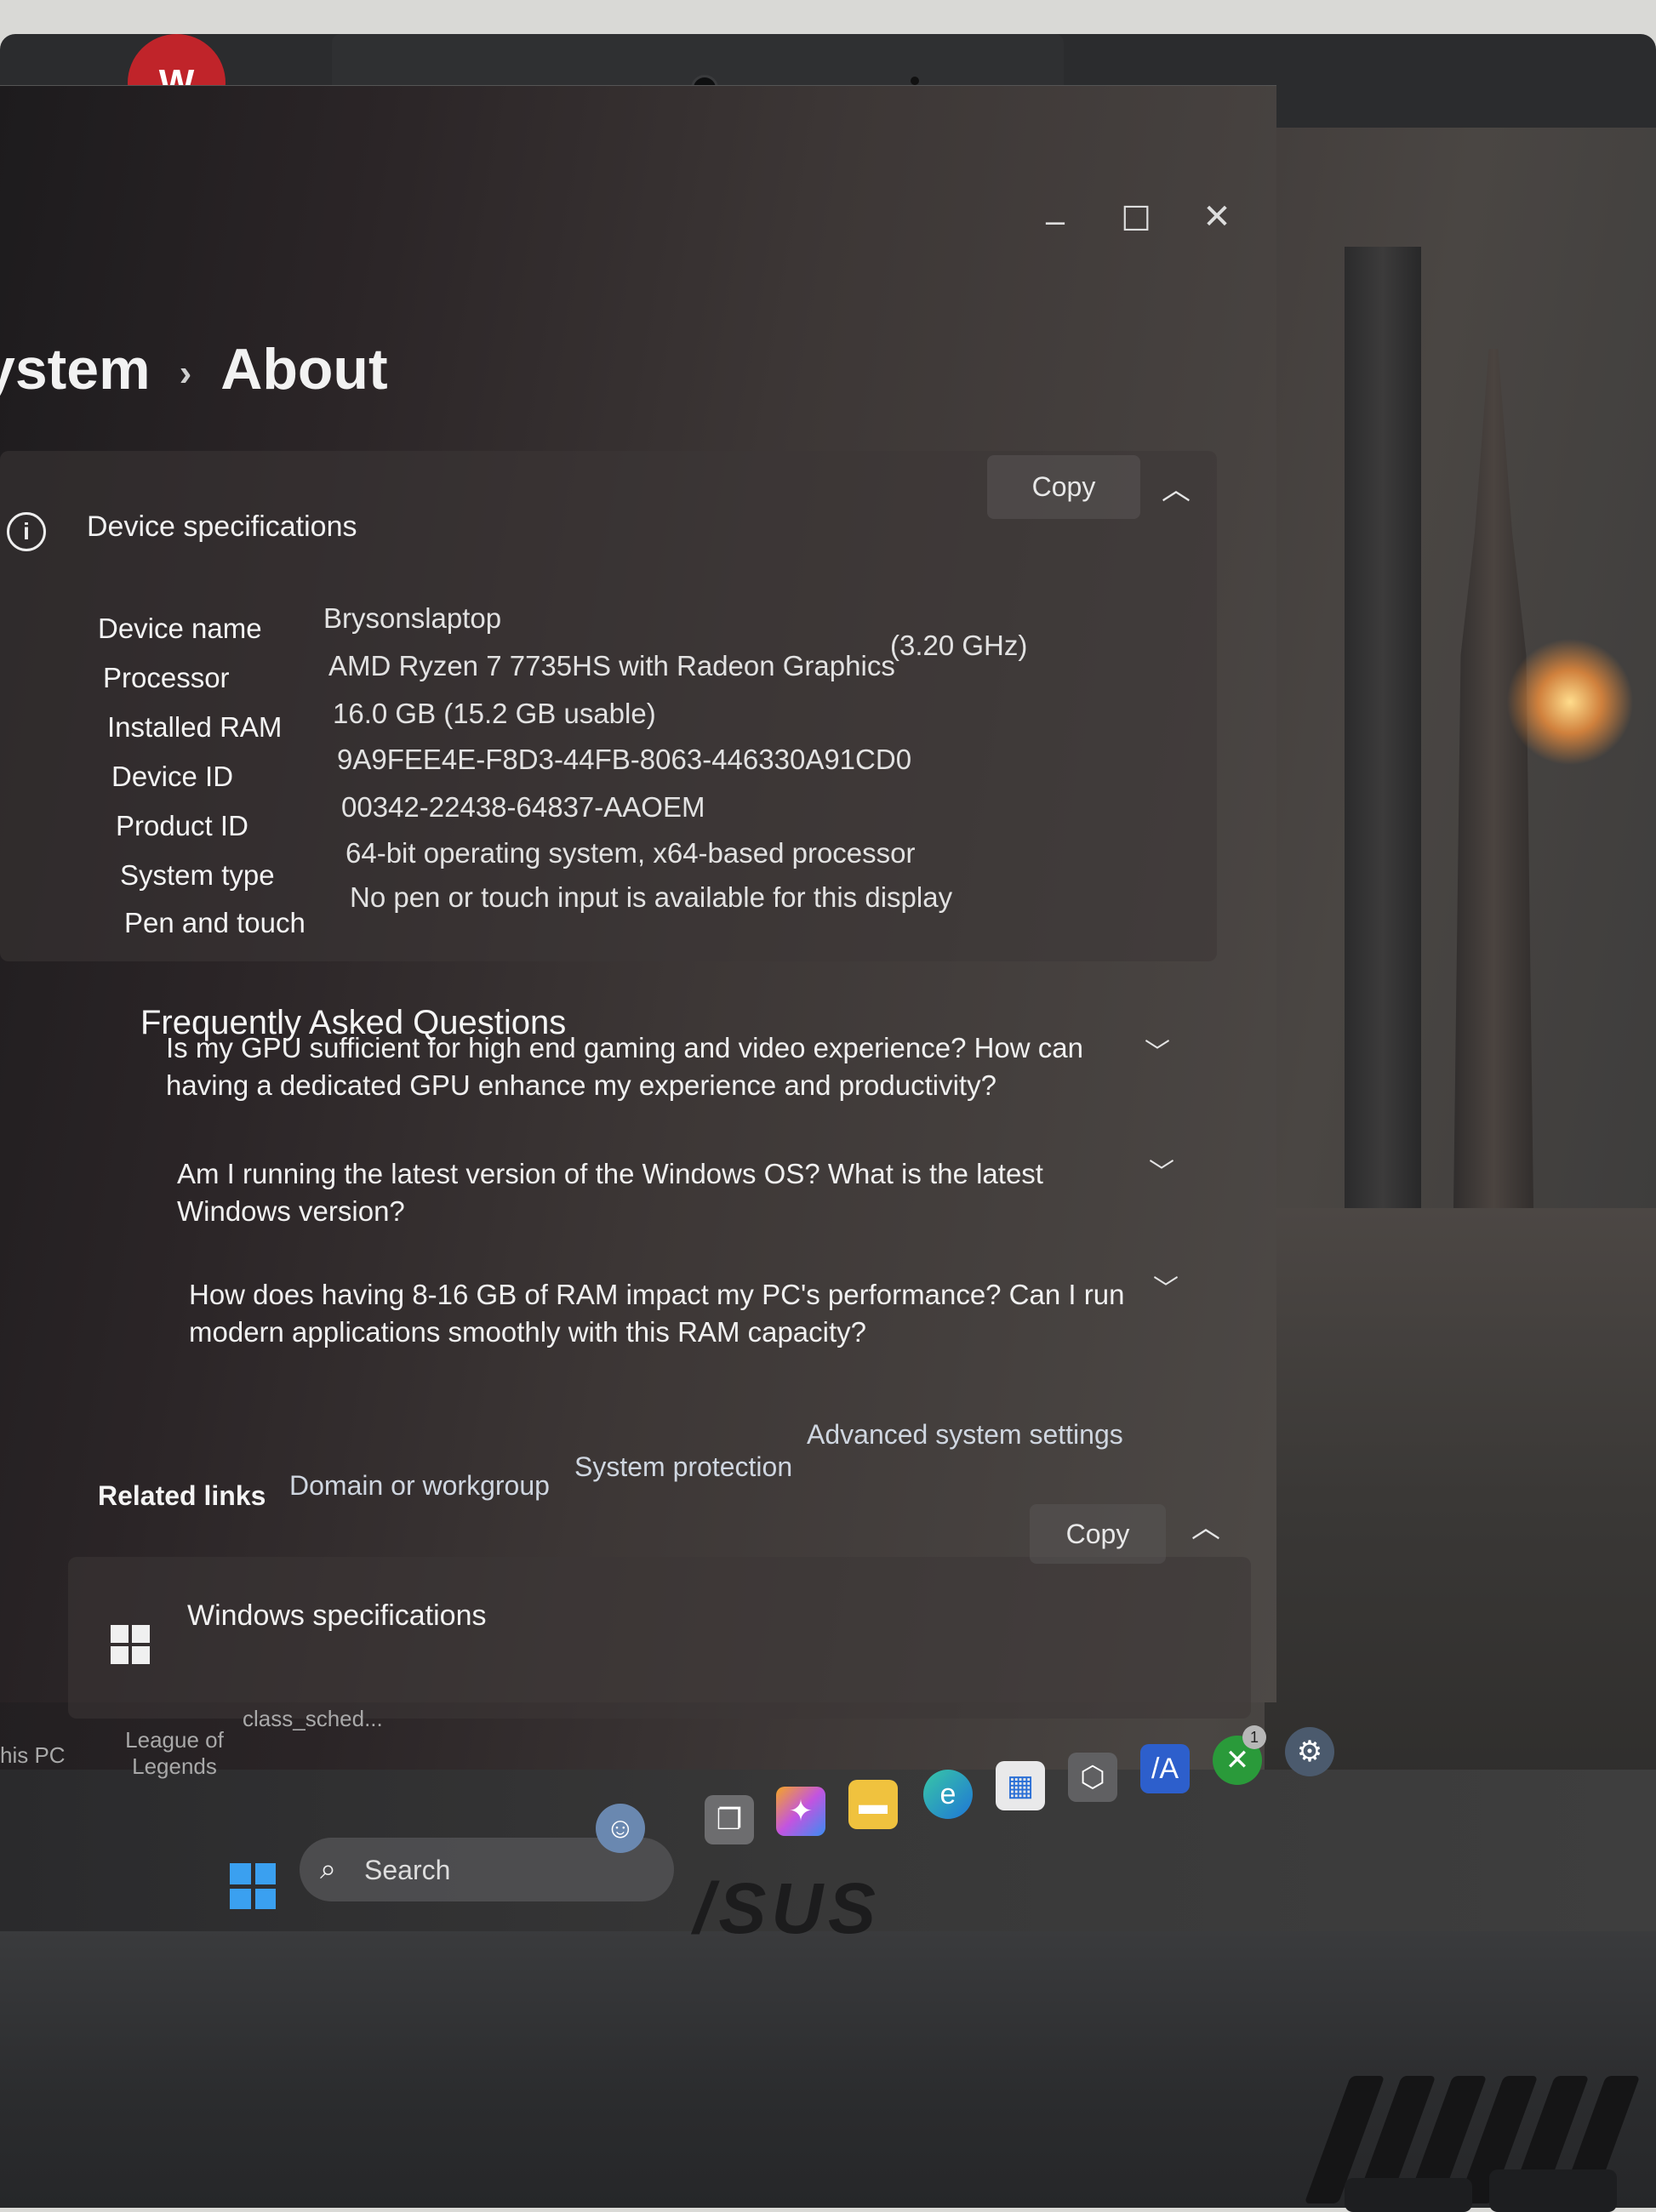 Image resolution: width=1656 pixels, height=2212 pixels. Describe the element at coordinates (1063, 487) in the screenshot. I see `copy-device-specs-button: Copy` at that location.